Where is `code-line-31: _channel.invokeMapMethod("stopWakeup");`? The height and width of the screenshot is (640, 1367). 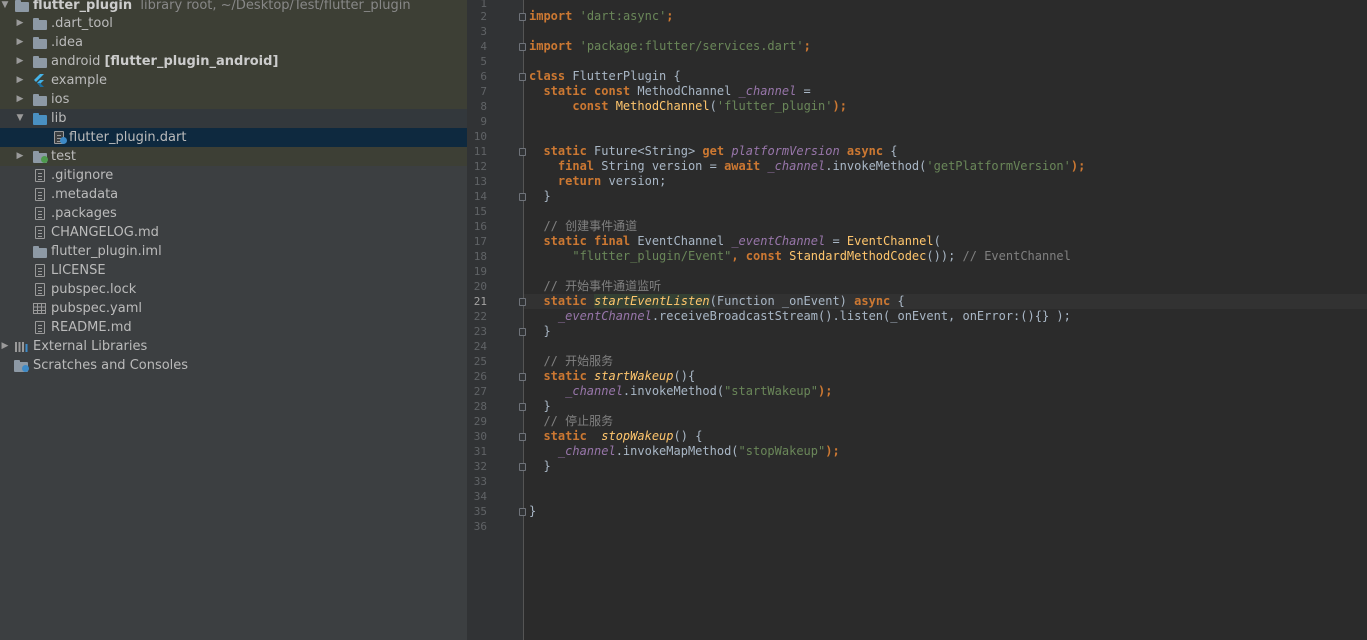
code-line-31: _channel.invokeMapMethod("stopWakeup"); is located at coordinates (698, 451).